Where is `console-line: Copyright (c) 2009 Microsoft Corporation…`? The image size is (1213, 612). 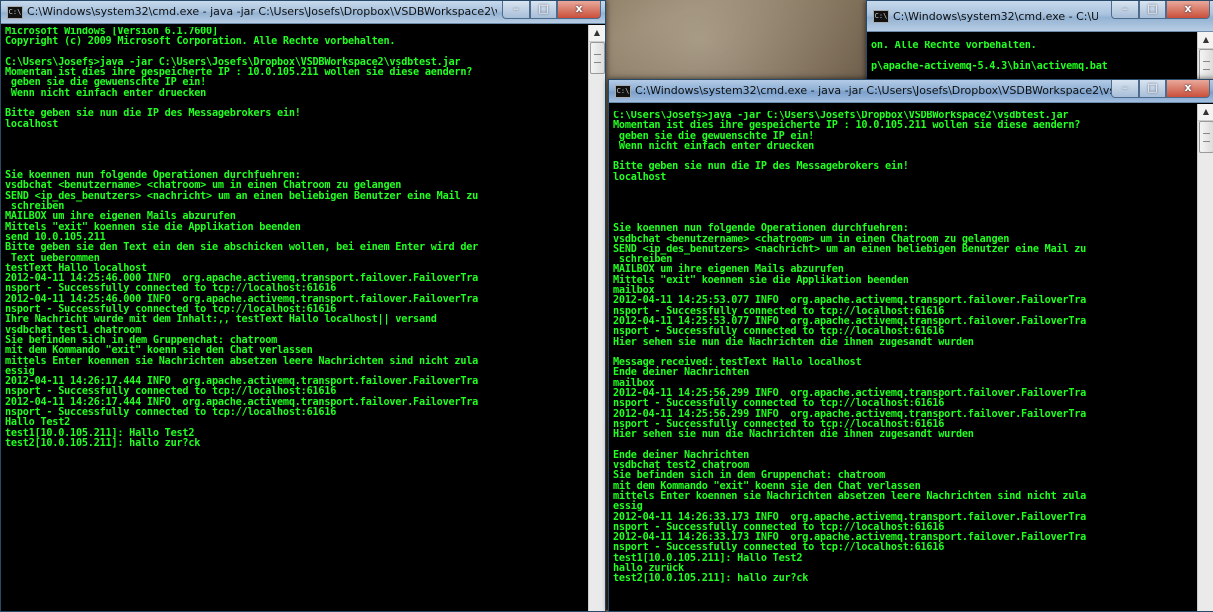 console-line: Copyright (c) 2009 Microsoft Corporation… is located at coordinates (200, 42).